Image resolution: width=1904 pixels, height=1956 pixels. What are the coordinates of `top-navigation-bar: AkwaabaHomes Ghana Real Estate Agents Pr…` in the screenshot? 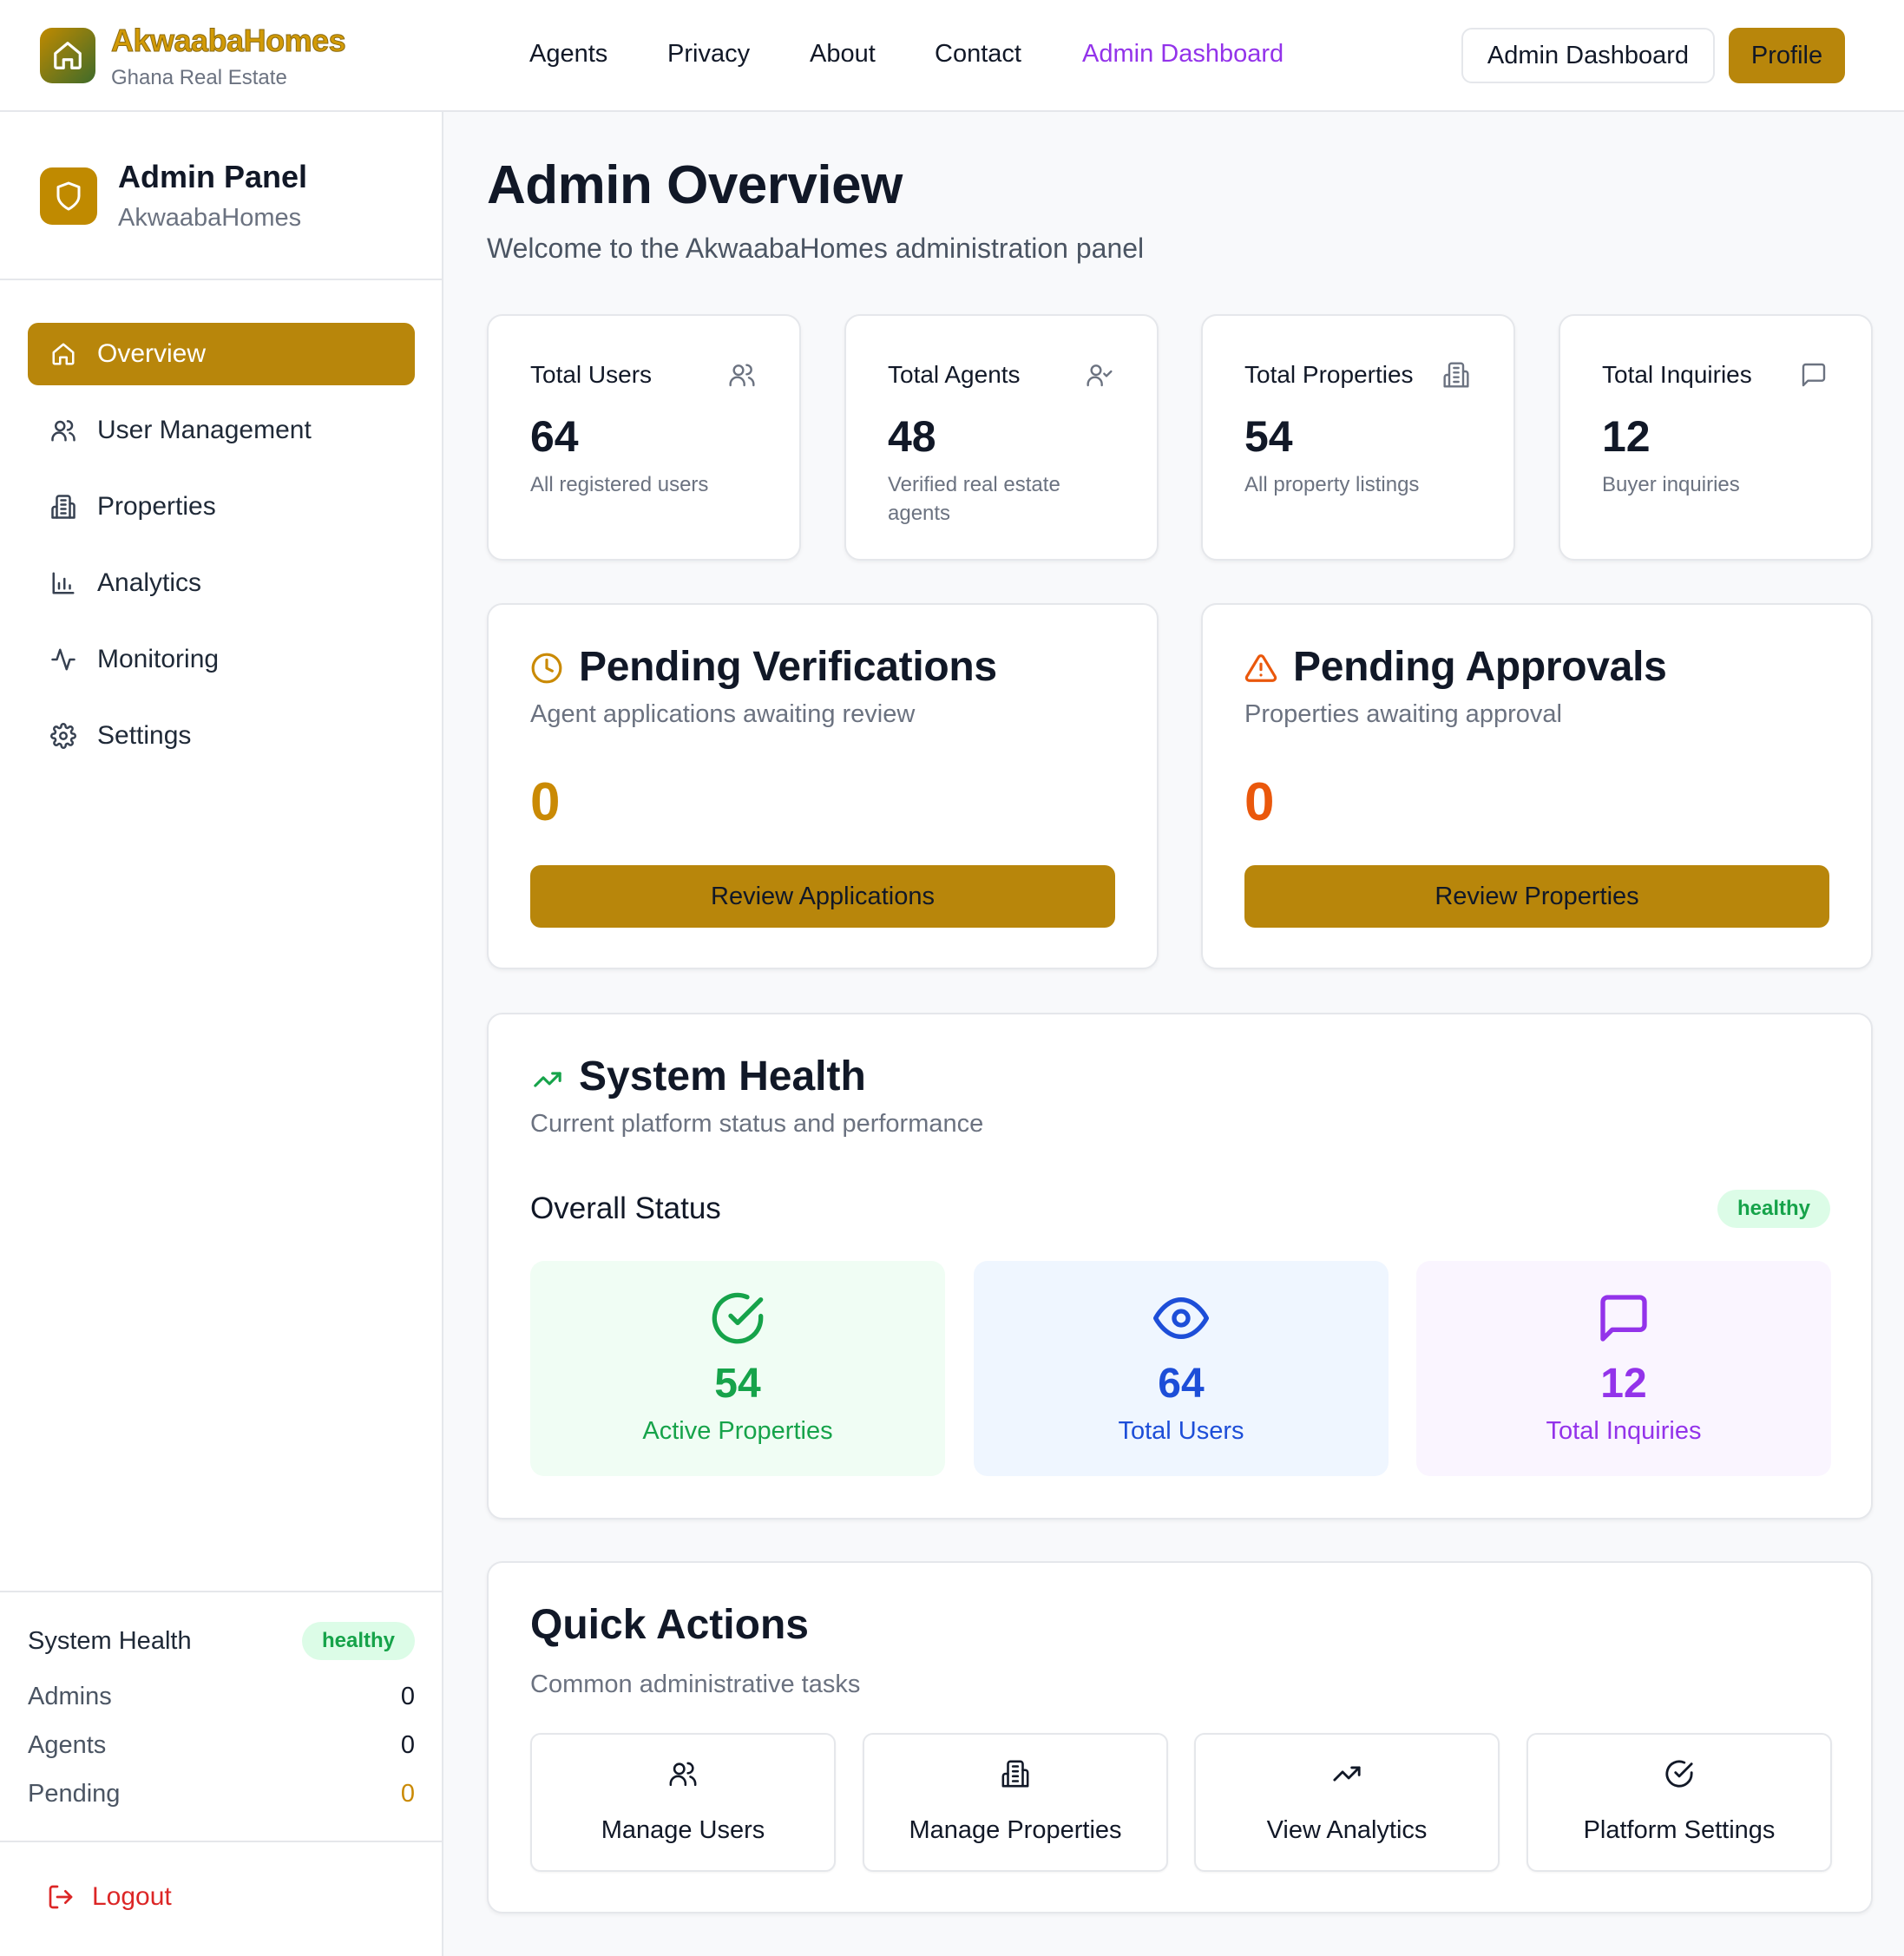 It's located at (952, 56).